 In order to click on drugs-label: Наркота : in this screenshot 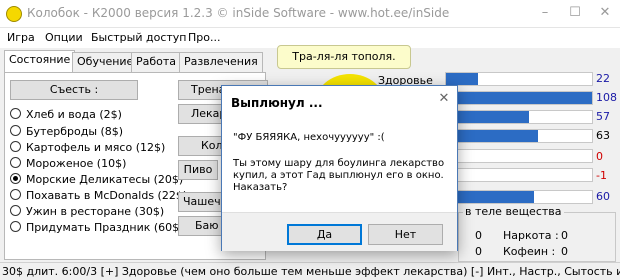, I will do `click(531, 235)`.